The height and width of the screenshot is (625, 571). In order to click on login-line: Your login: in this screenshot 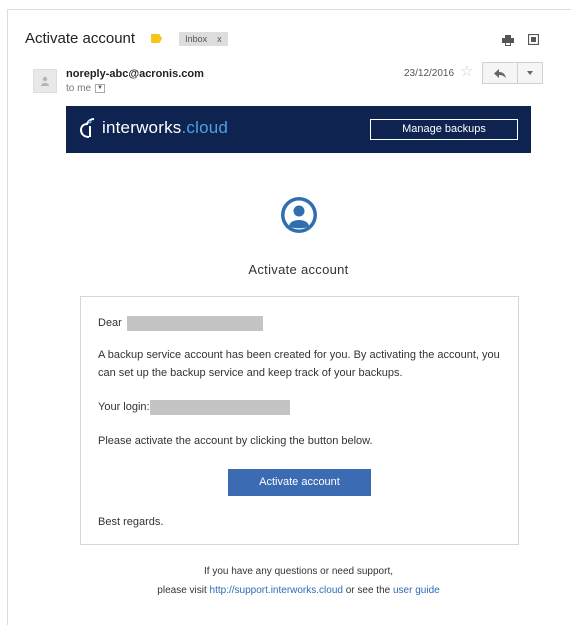, I will do `click(194, 407)`.